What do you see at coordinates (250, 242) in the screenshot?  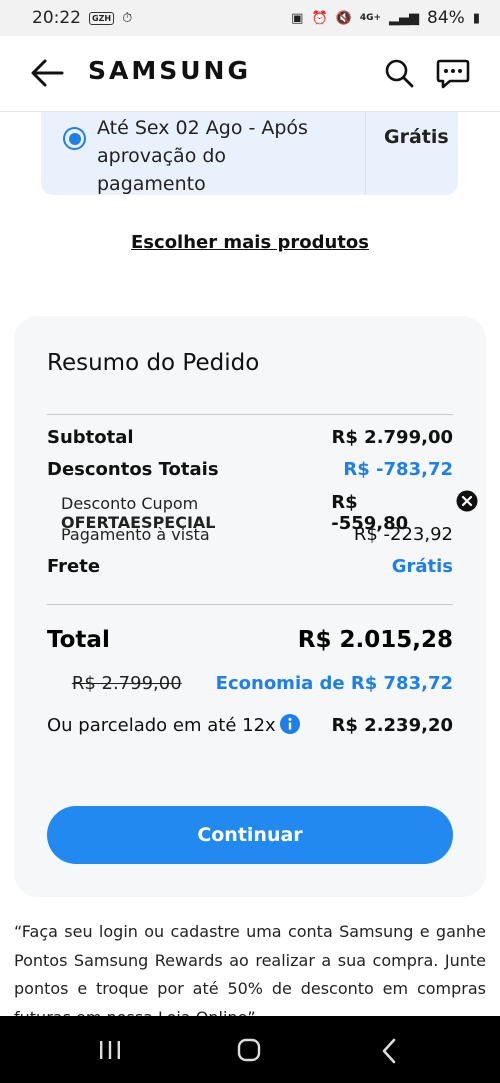 I see `choose-more-products-link: Escolher mais produtos` at bounding box center [250, 242].